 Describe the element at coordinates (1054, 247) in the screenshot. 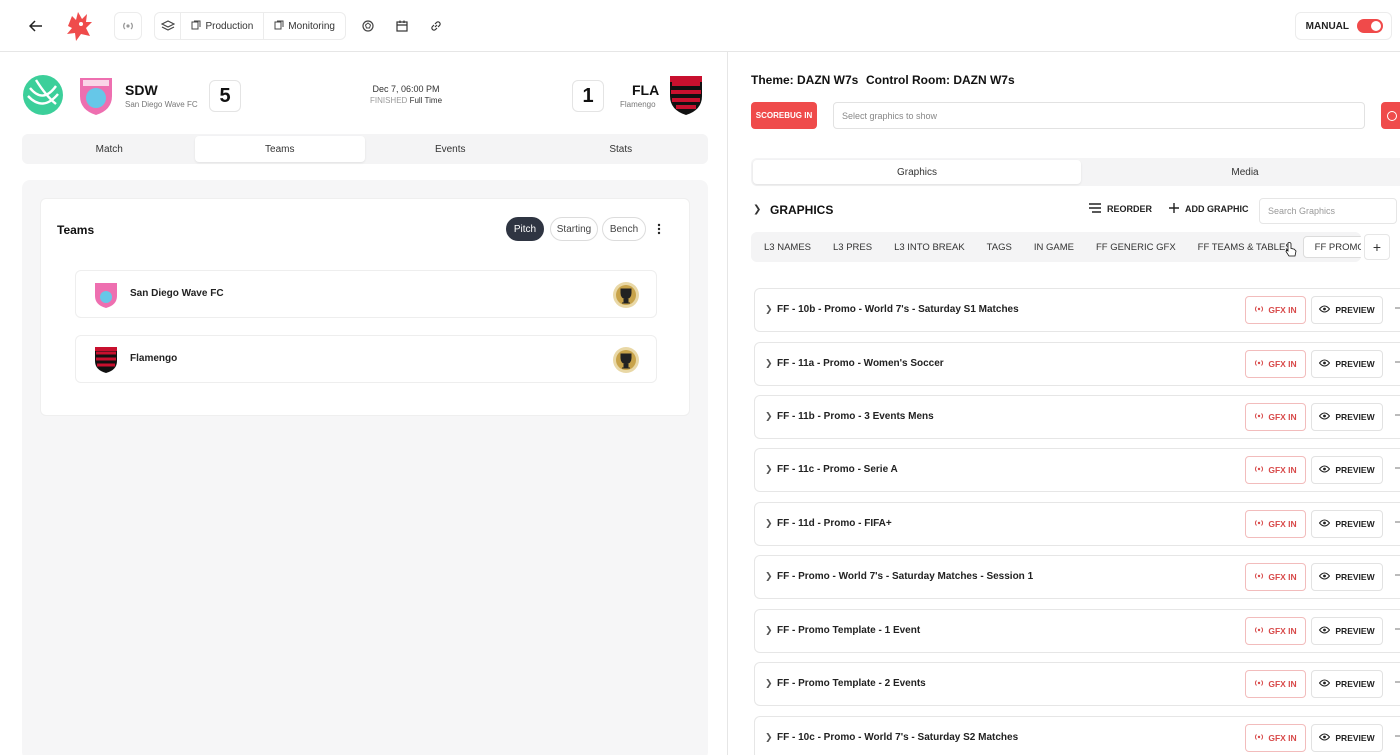

I see `category-tab: IN GAME` at that location.